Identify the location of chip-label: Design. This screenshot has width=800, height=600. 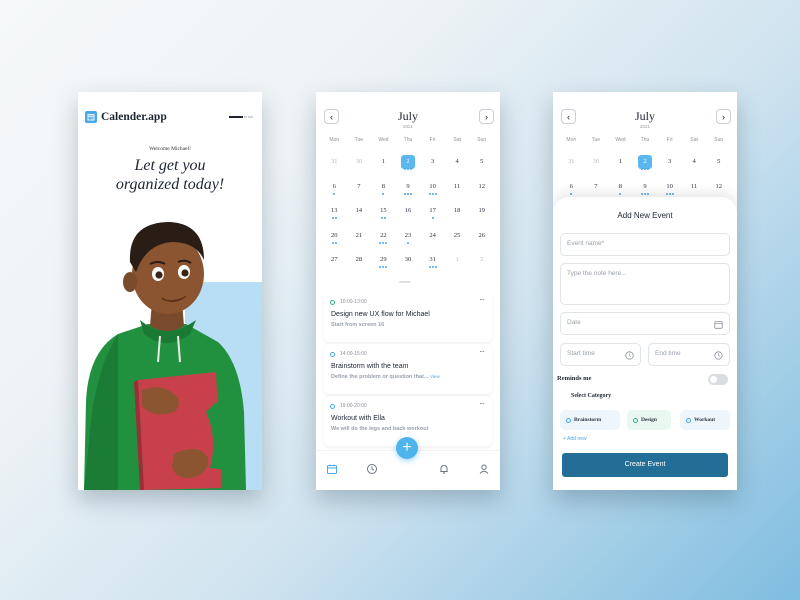
(649, 420).